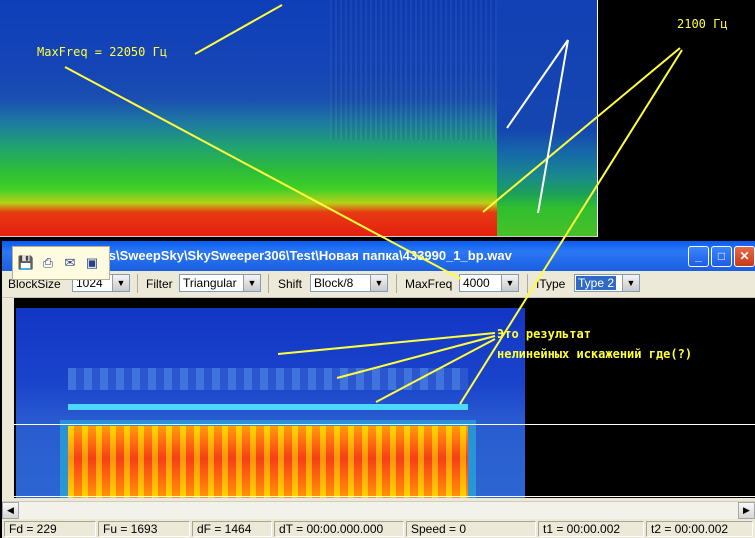 This screenshot has height=538, width=755. I want to click on shift-label: Shift, so click(290, 284).